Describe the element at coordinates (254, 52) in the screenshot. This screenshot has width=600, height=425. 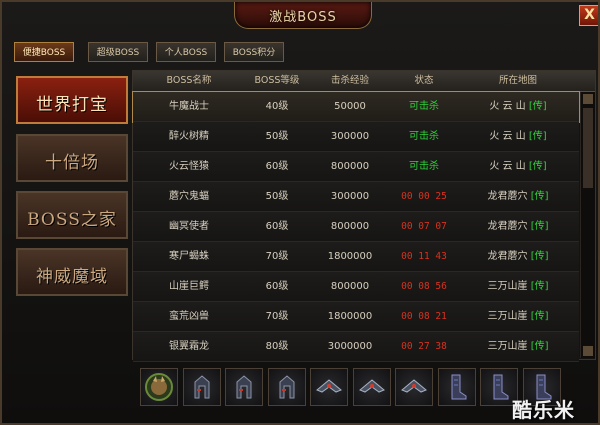
I see `tab-boss-points: BOSS积分` at that location.